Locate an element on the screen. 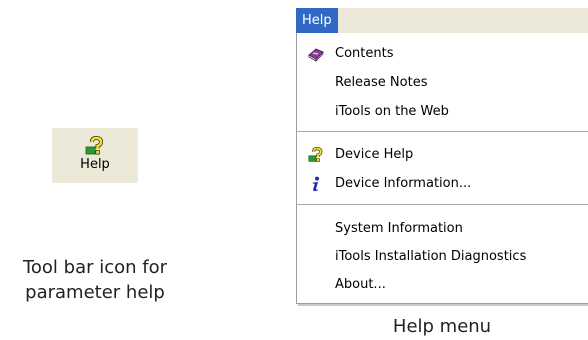  menubar: Help is located at coordinates (442, 20).